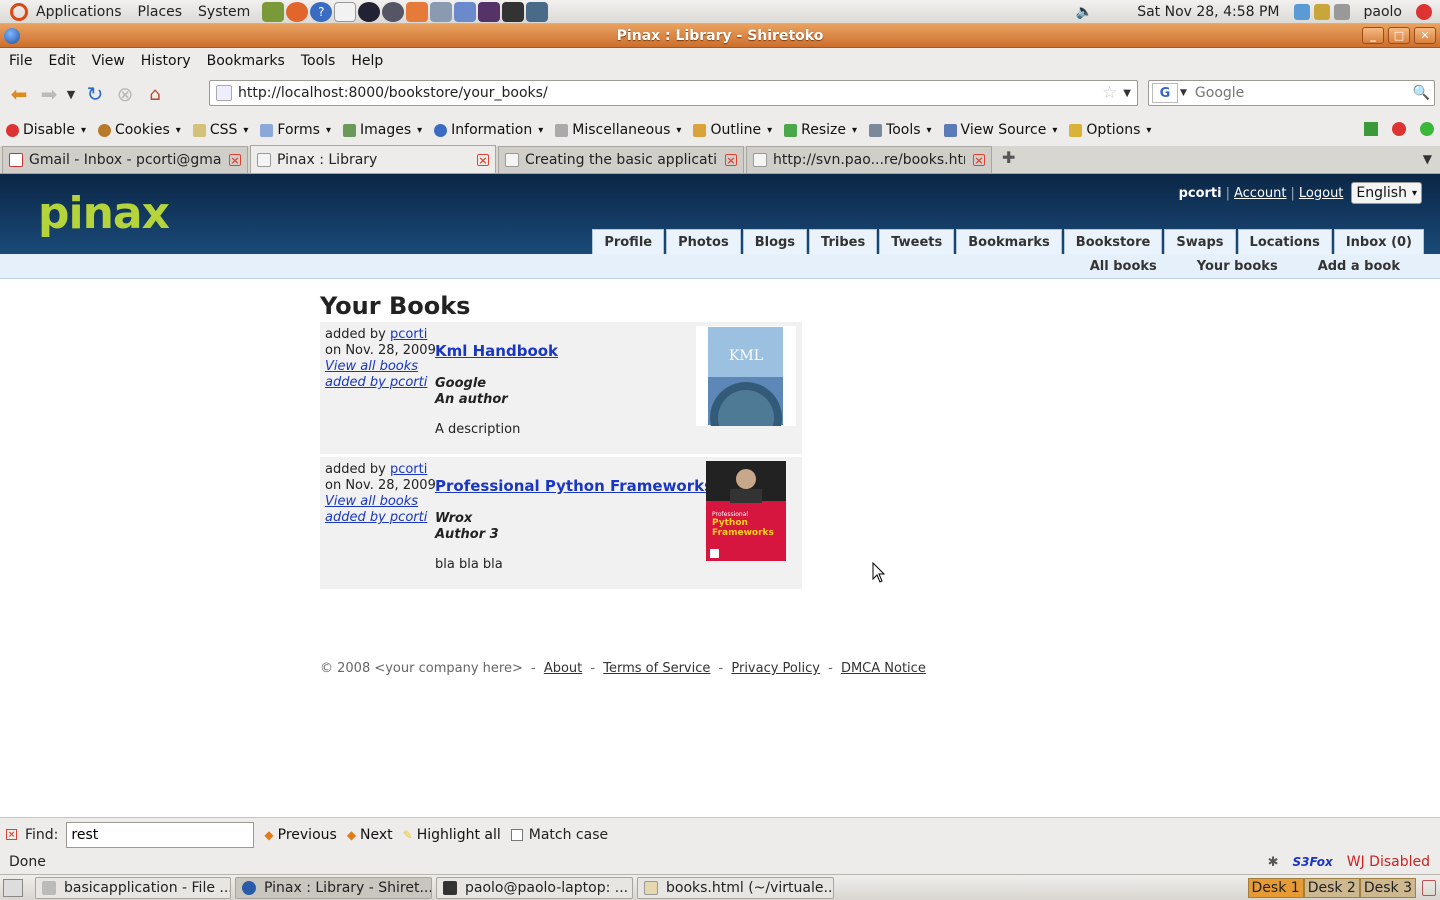 The height and width of the screenshot is (900, 1440). I want to click on gimp-launcher-icon, so click(273, 11).